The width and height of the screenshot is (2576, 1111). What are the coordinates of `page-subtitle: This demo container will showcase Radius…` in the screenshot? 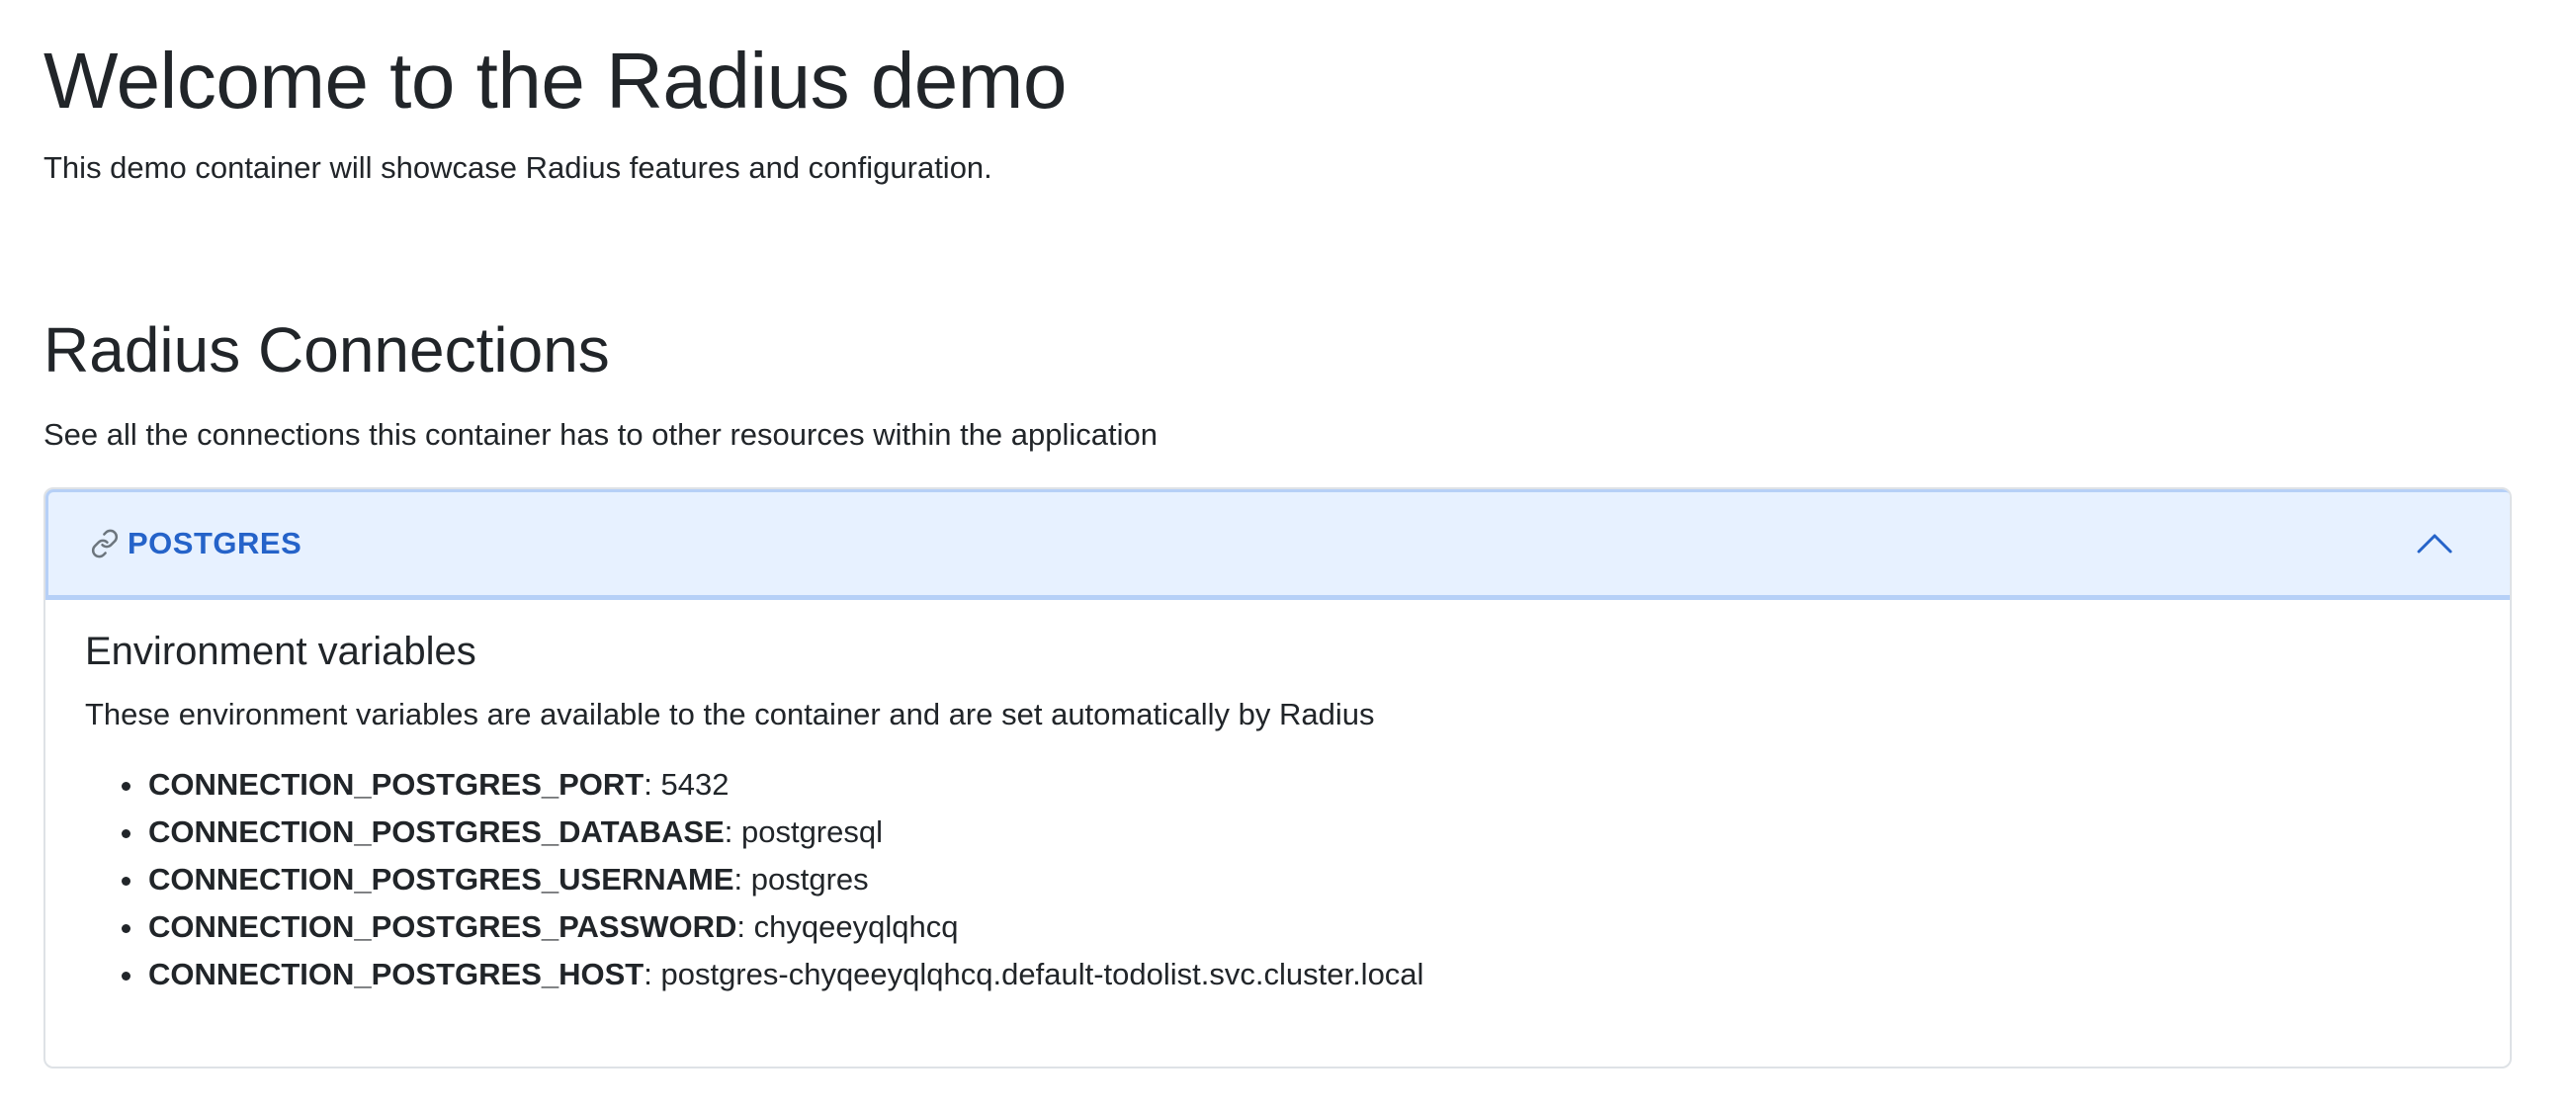 It's located at (517, 168).